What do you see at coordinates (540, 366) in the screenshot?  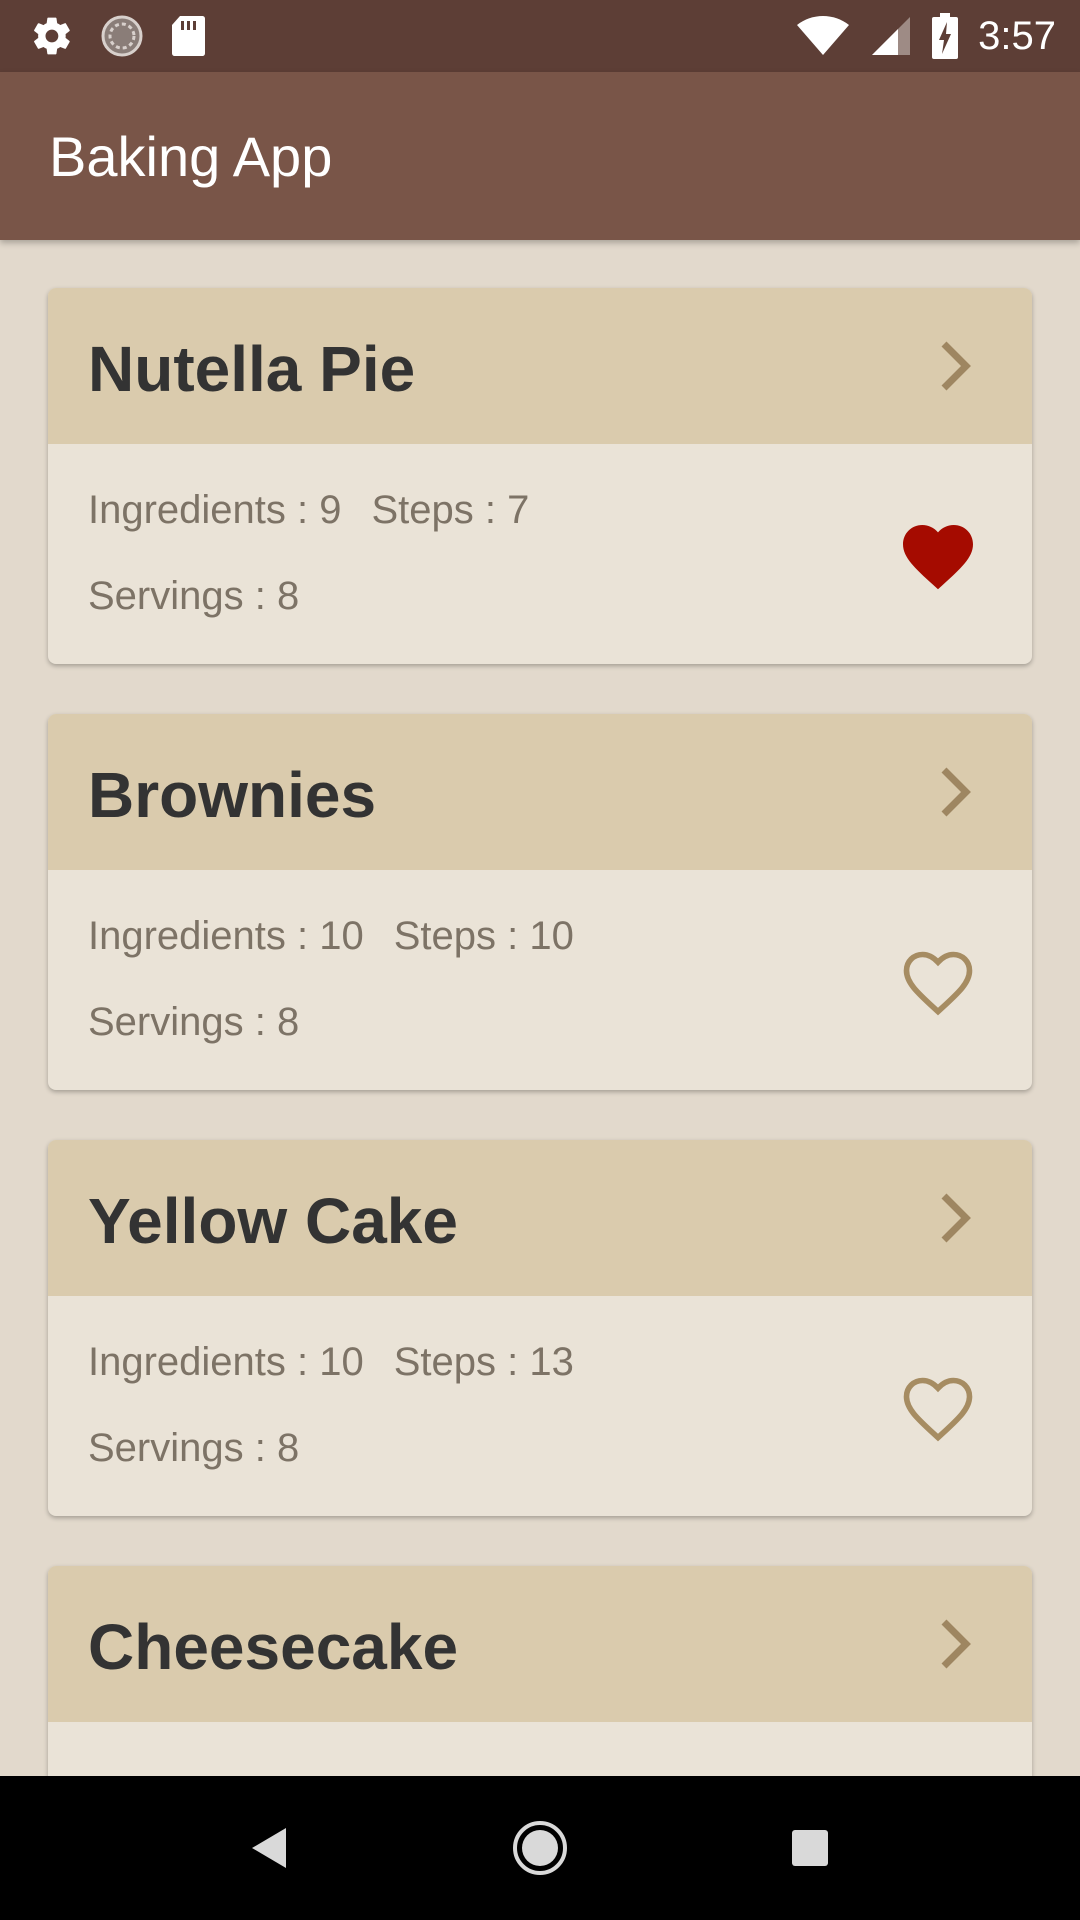 I see `recipe-card-header: Nutella Pie` at bounding box center [540, 366].